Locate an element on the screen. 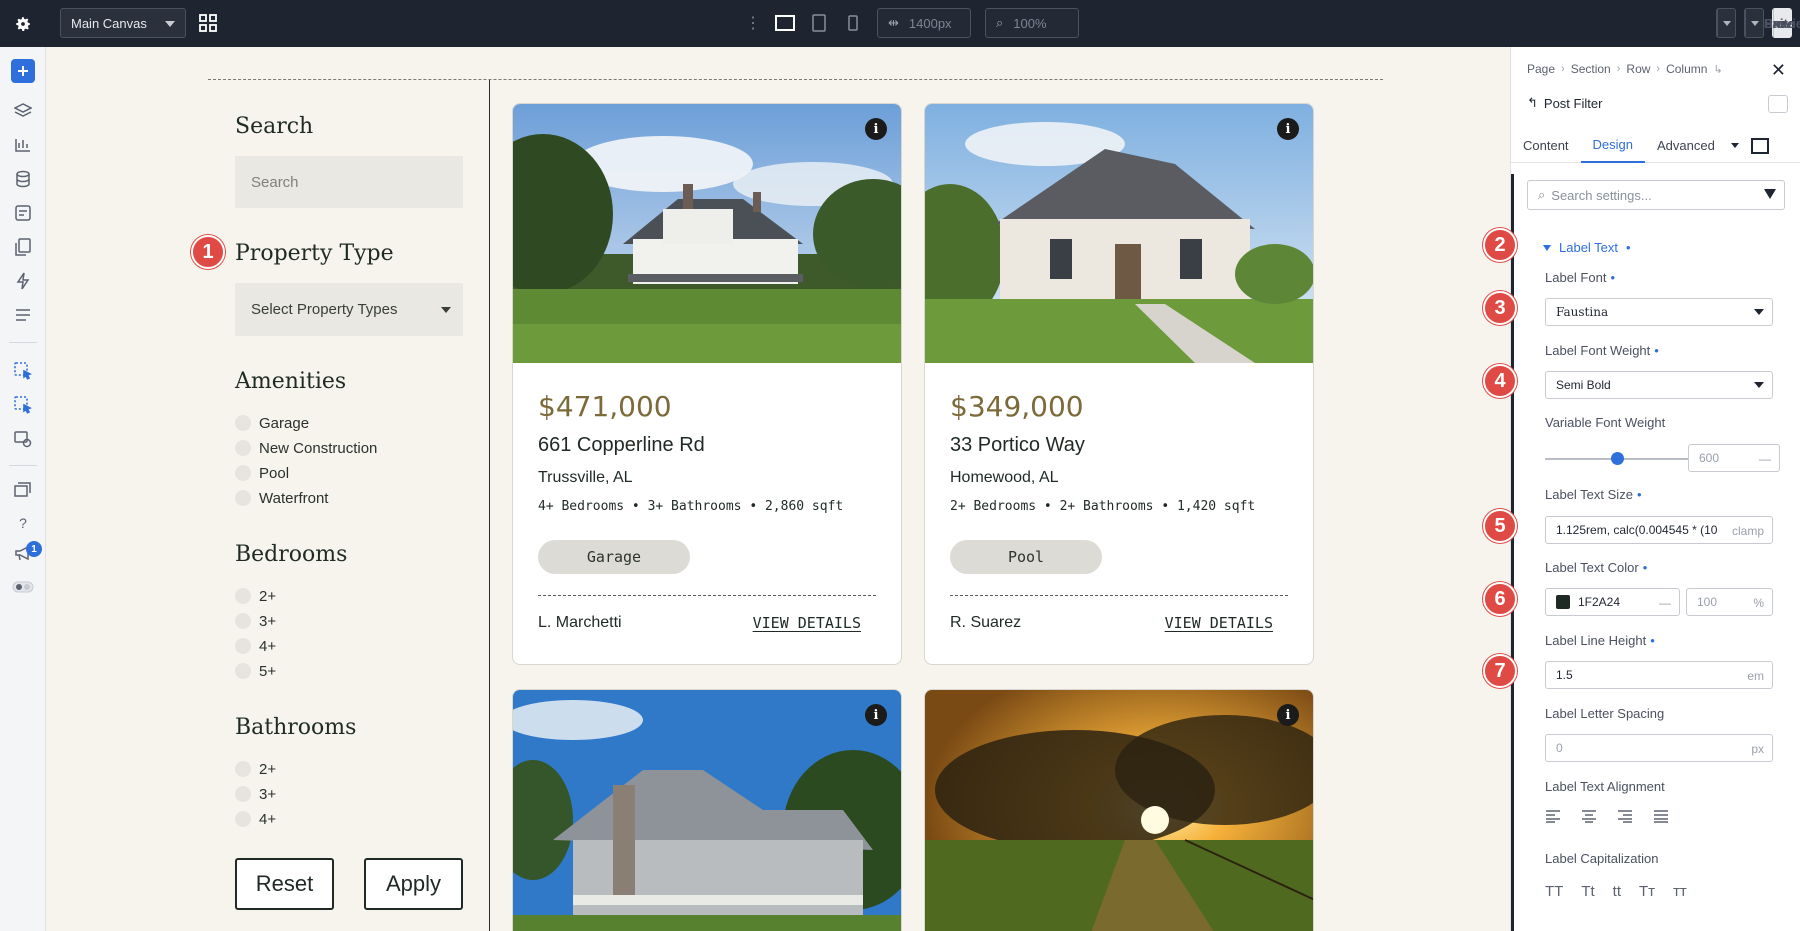 This screenshot has width=1800, height=931. label-letter-spacing-unit: px is located at coordinates (1757, 749).